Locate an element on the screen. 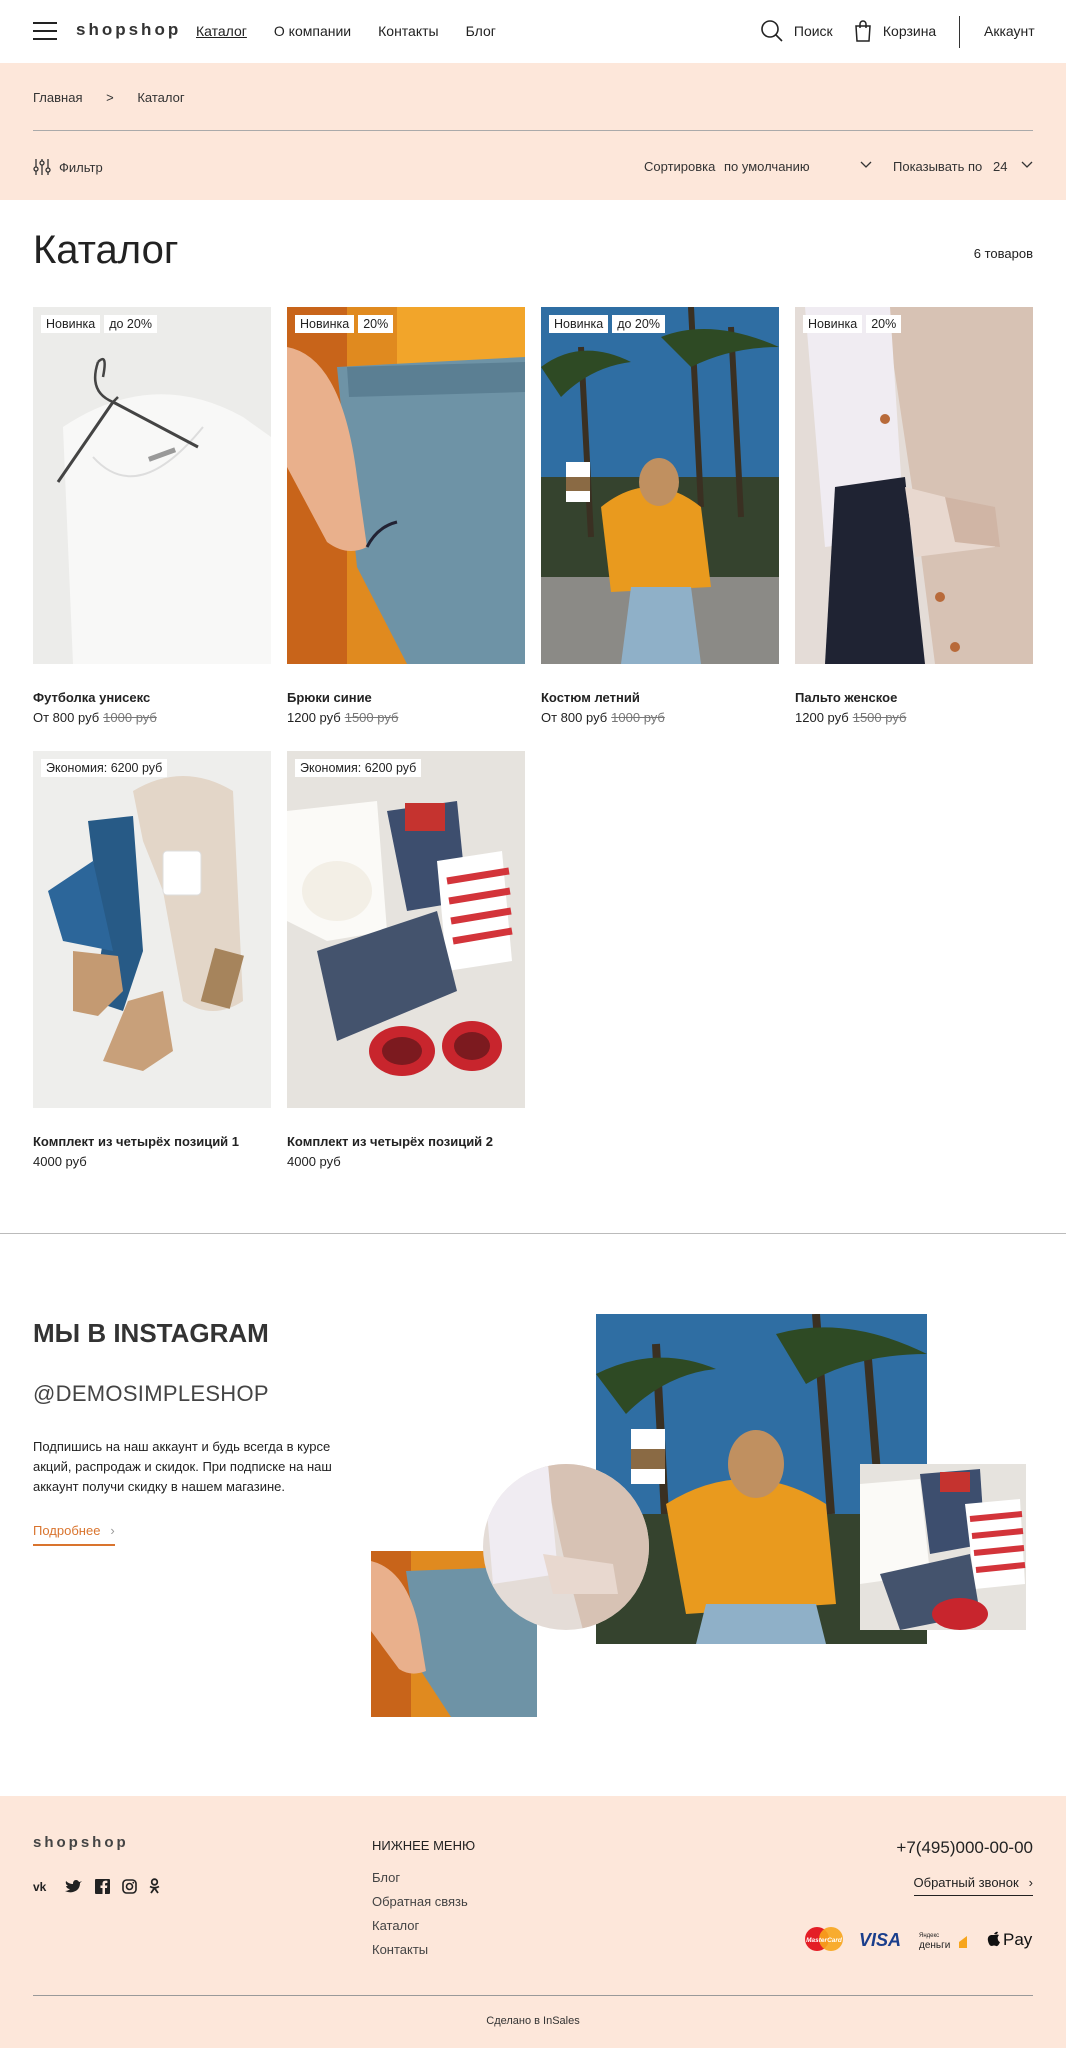 The height and width of the screenshot is (2048, 1066). section-divider is located at coordinates (533, 1233).